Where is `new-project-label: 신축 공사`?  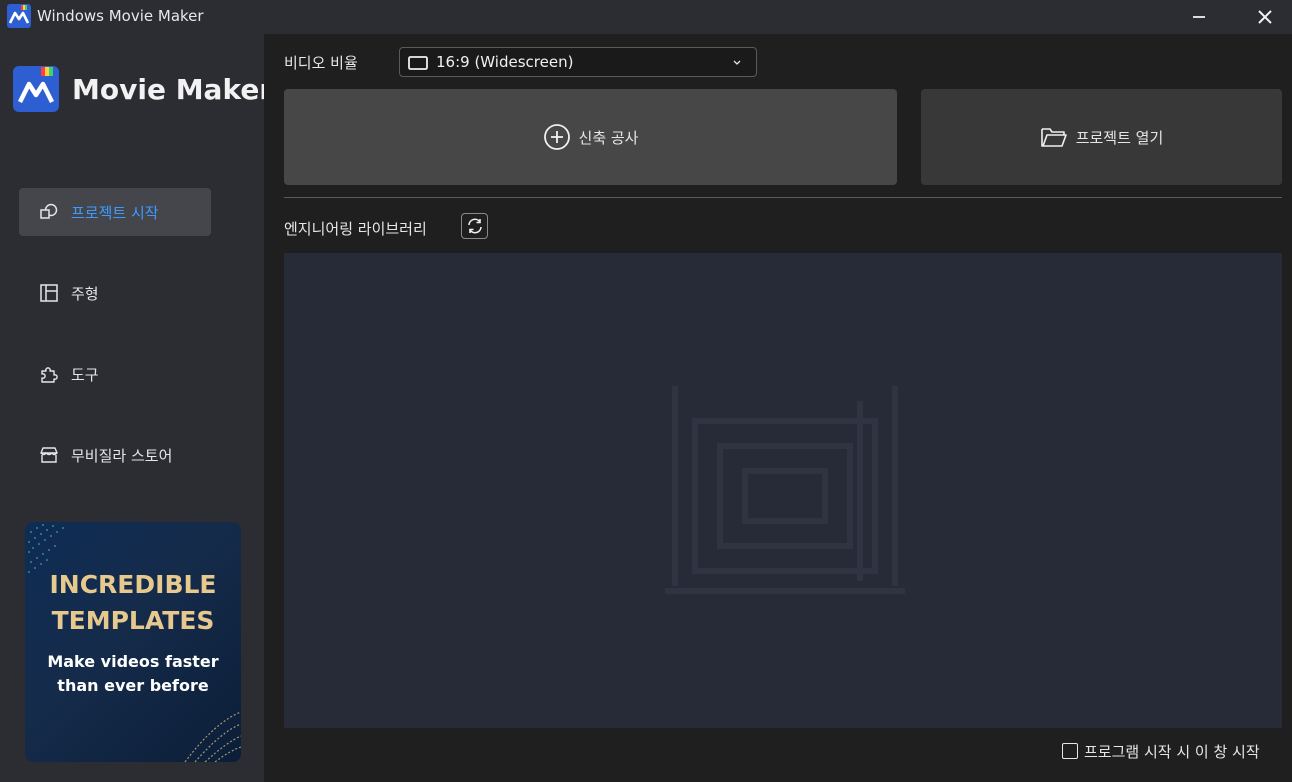
new-project-label: 신축 공사 is located at coordinates (608, 137).